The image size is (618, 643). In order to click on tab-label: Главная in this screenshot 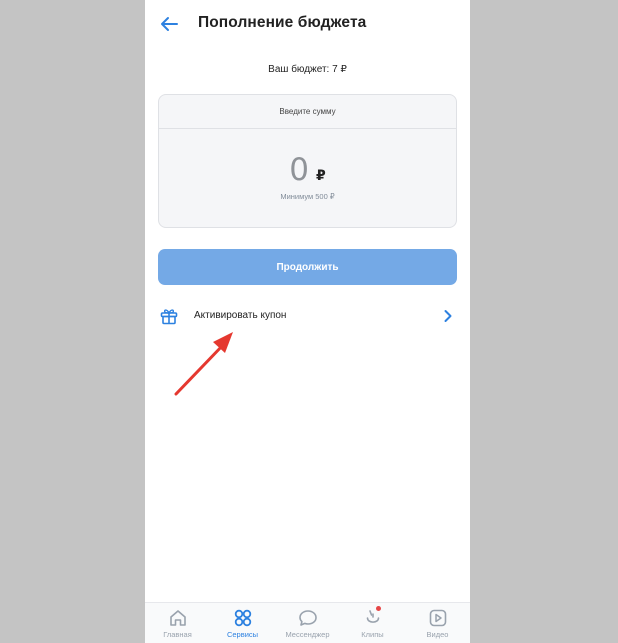, I will do `click(177, 634)`.